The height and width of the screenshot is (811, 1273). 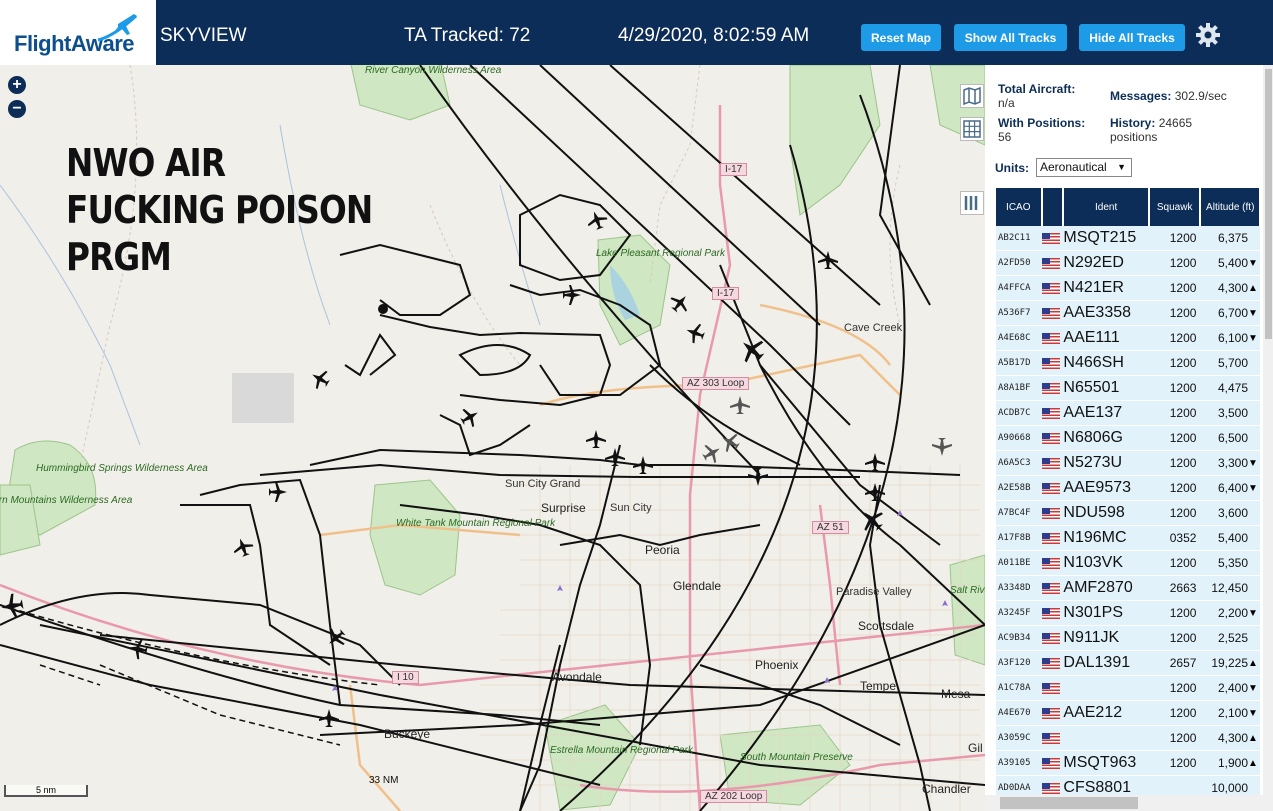 What do you see at coordinates (146, 163) in the screenshot?
I see `overlay-line: NWO AIR` at bounding box center [146, 163].